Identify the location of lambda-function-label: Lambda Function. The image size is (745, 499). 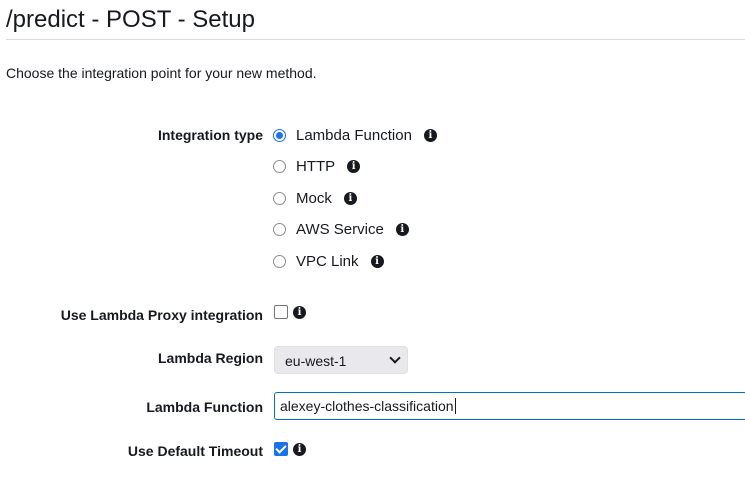
(204, 407).